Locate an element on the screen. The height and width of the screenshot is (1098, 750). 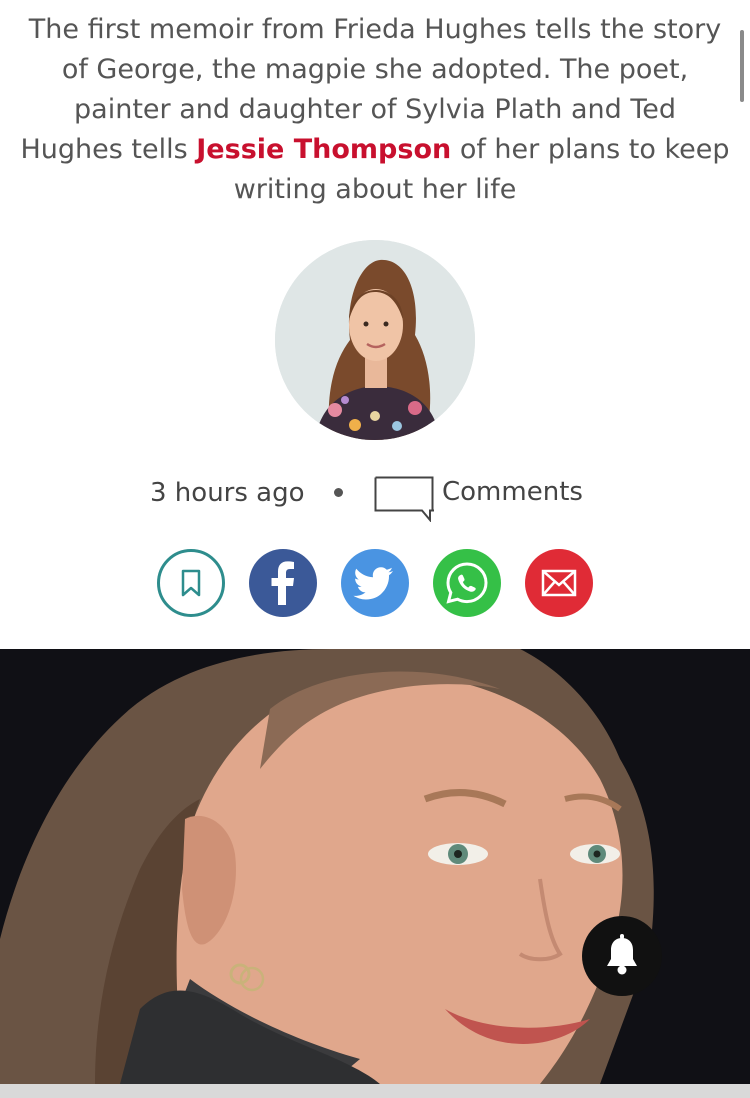
author-avatar is located at coordinates (375, 340).